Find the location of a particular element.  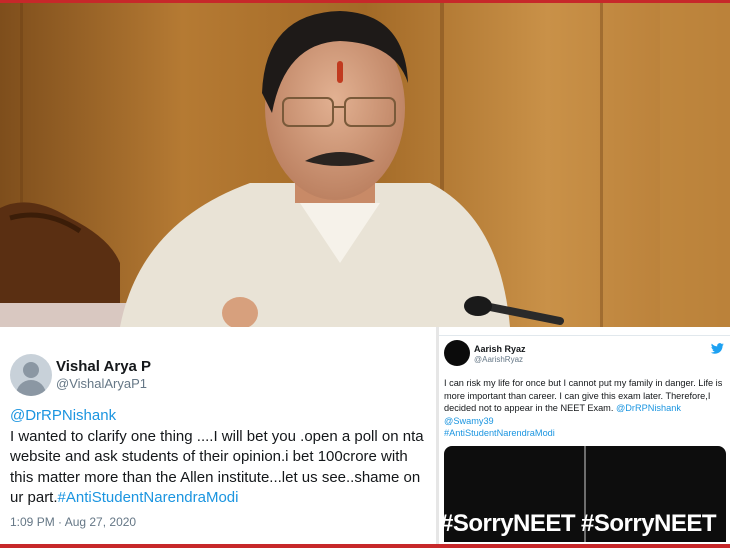

avatar-head-shape is located at coordinates (31, 370).